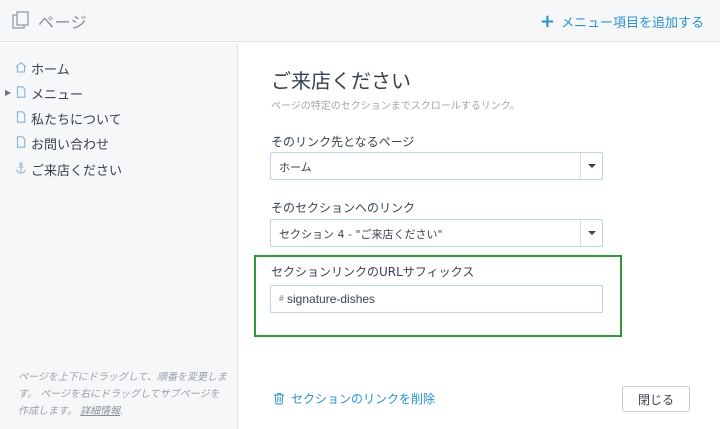  I want to click on section-select-value: セクション 4 - "ご来店ください", so click(361, 234).